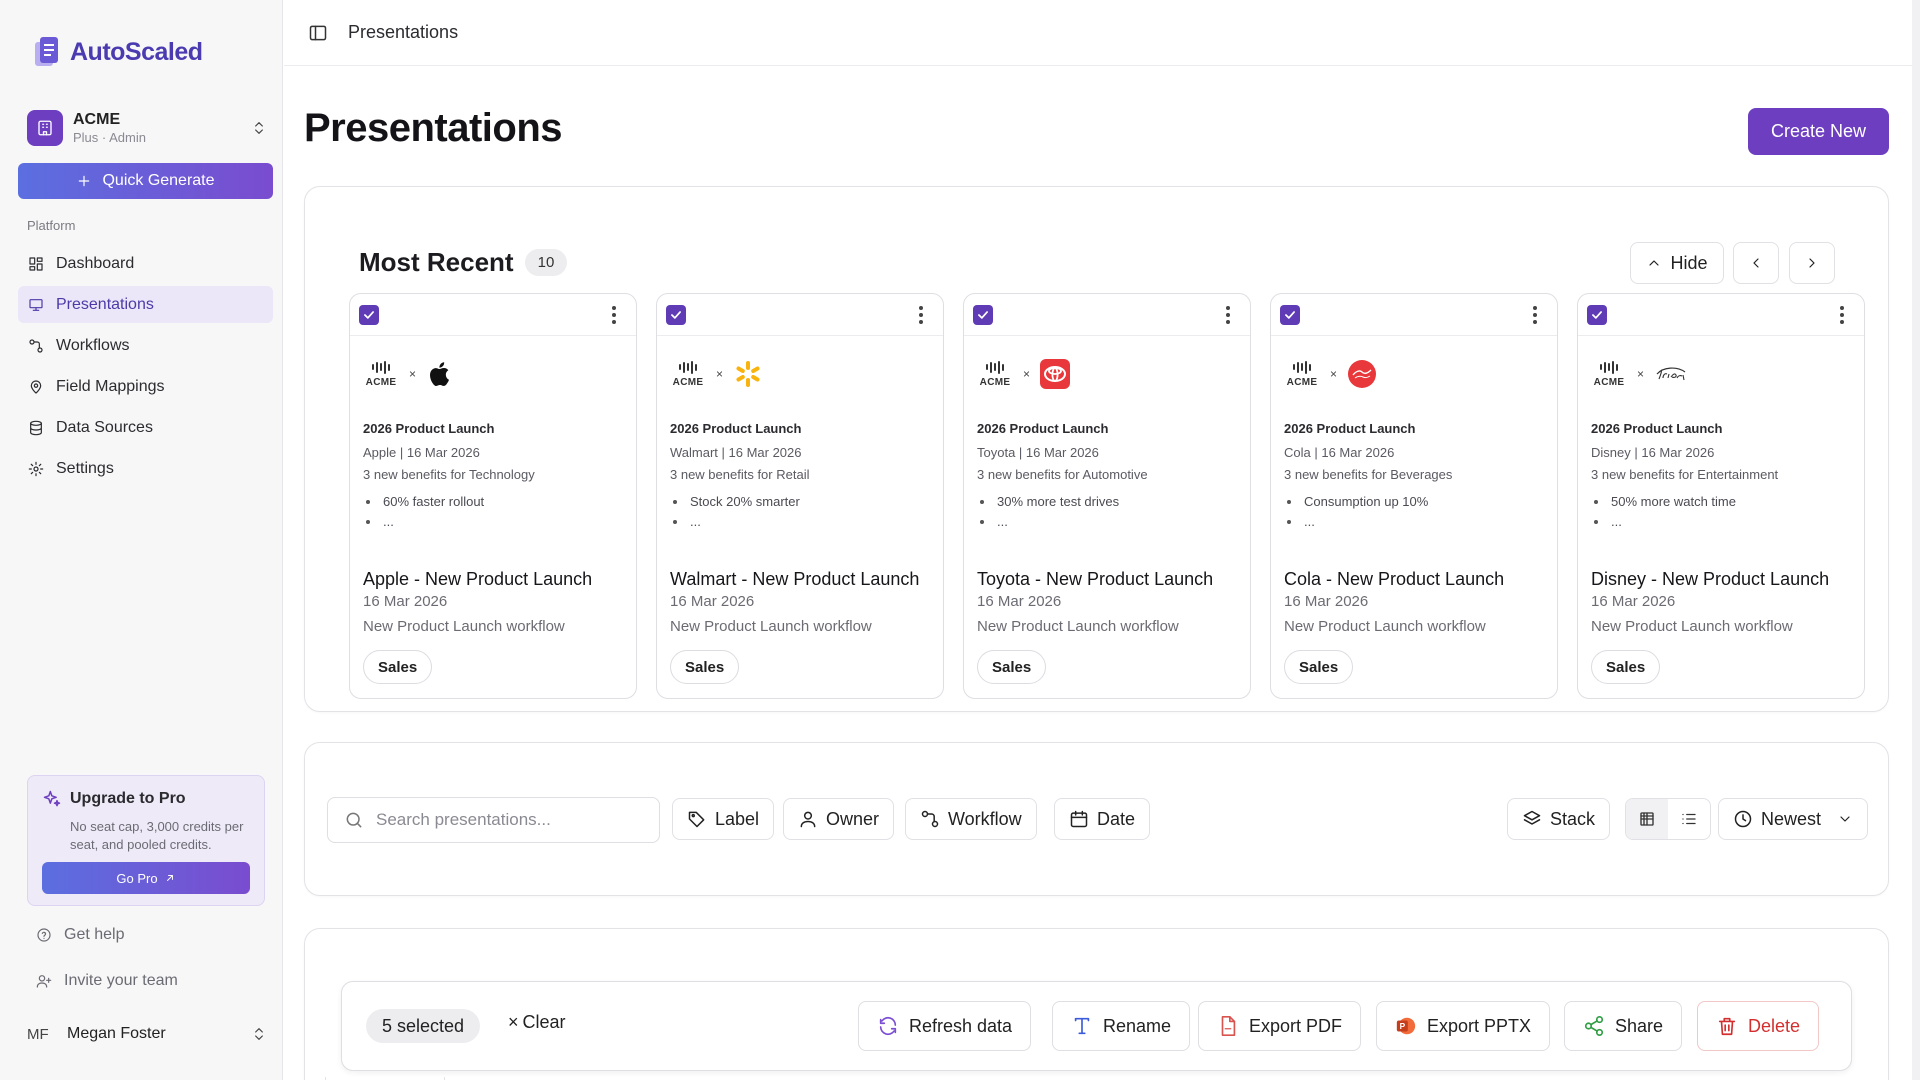  What do you see at coordinates (85, 468) in the screenshot?
I see `sidebar-item-label: Settings` at bounding box center [85, 468].